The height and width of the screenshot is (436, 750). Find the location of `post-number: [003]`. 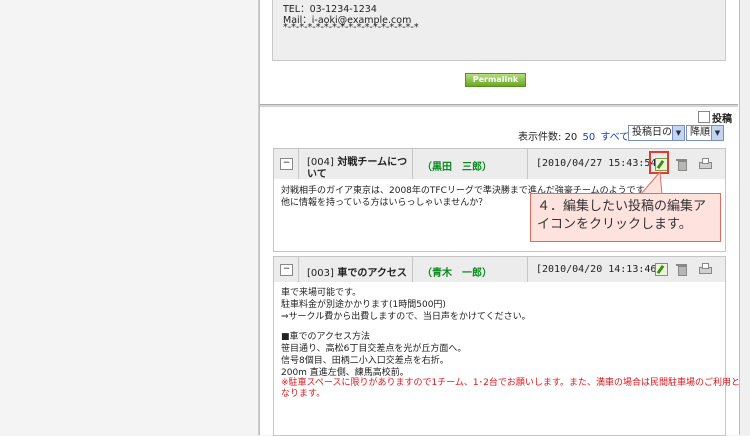

post-number: [003] is located at coordinates (320, 273).